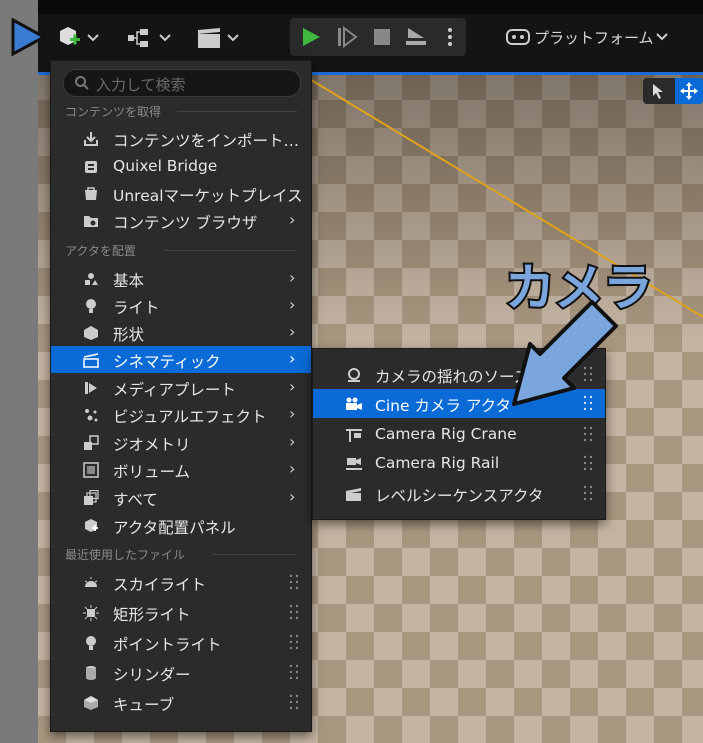 This screenshot has height=743, width=703. I want to click on light-icon, so click(91, 306).